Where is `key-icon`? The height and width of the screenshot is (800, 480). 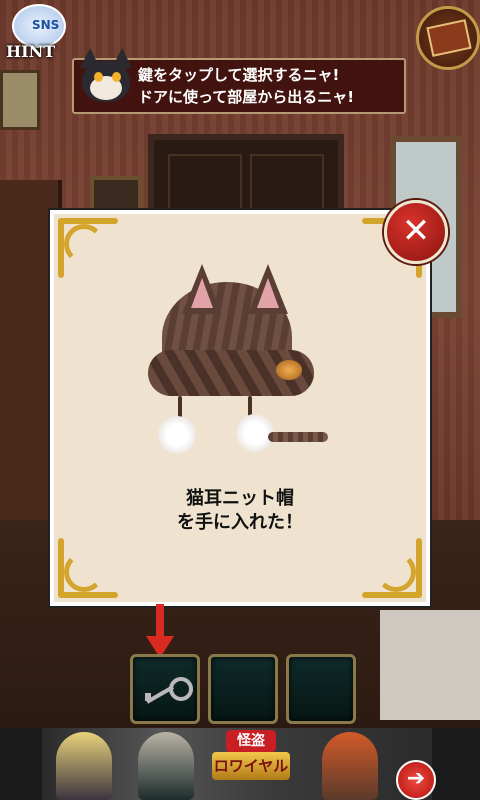 key-icon is located at coordinates (168, 690).